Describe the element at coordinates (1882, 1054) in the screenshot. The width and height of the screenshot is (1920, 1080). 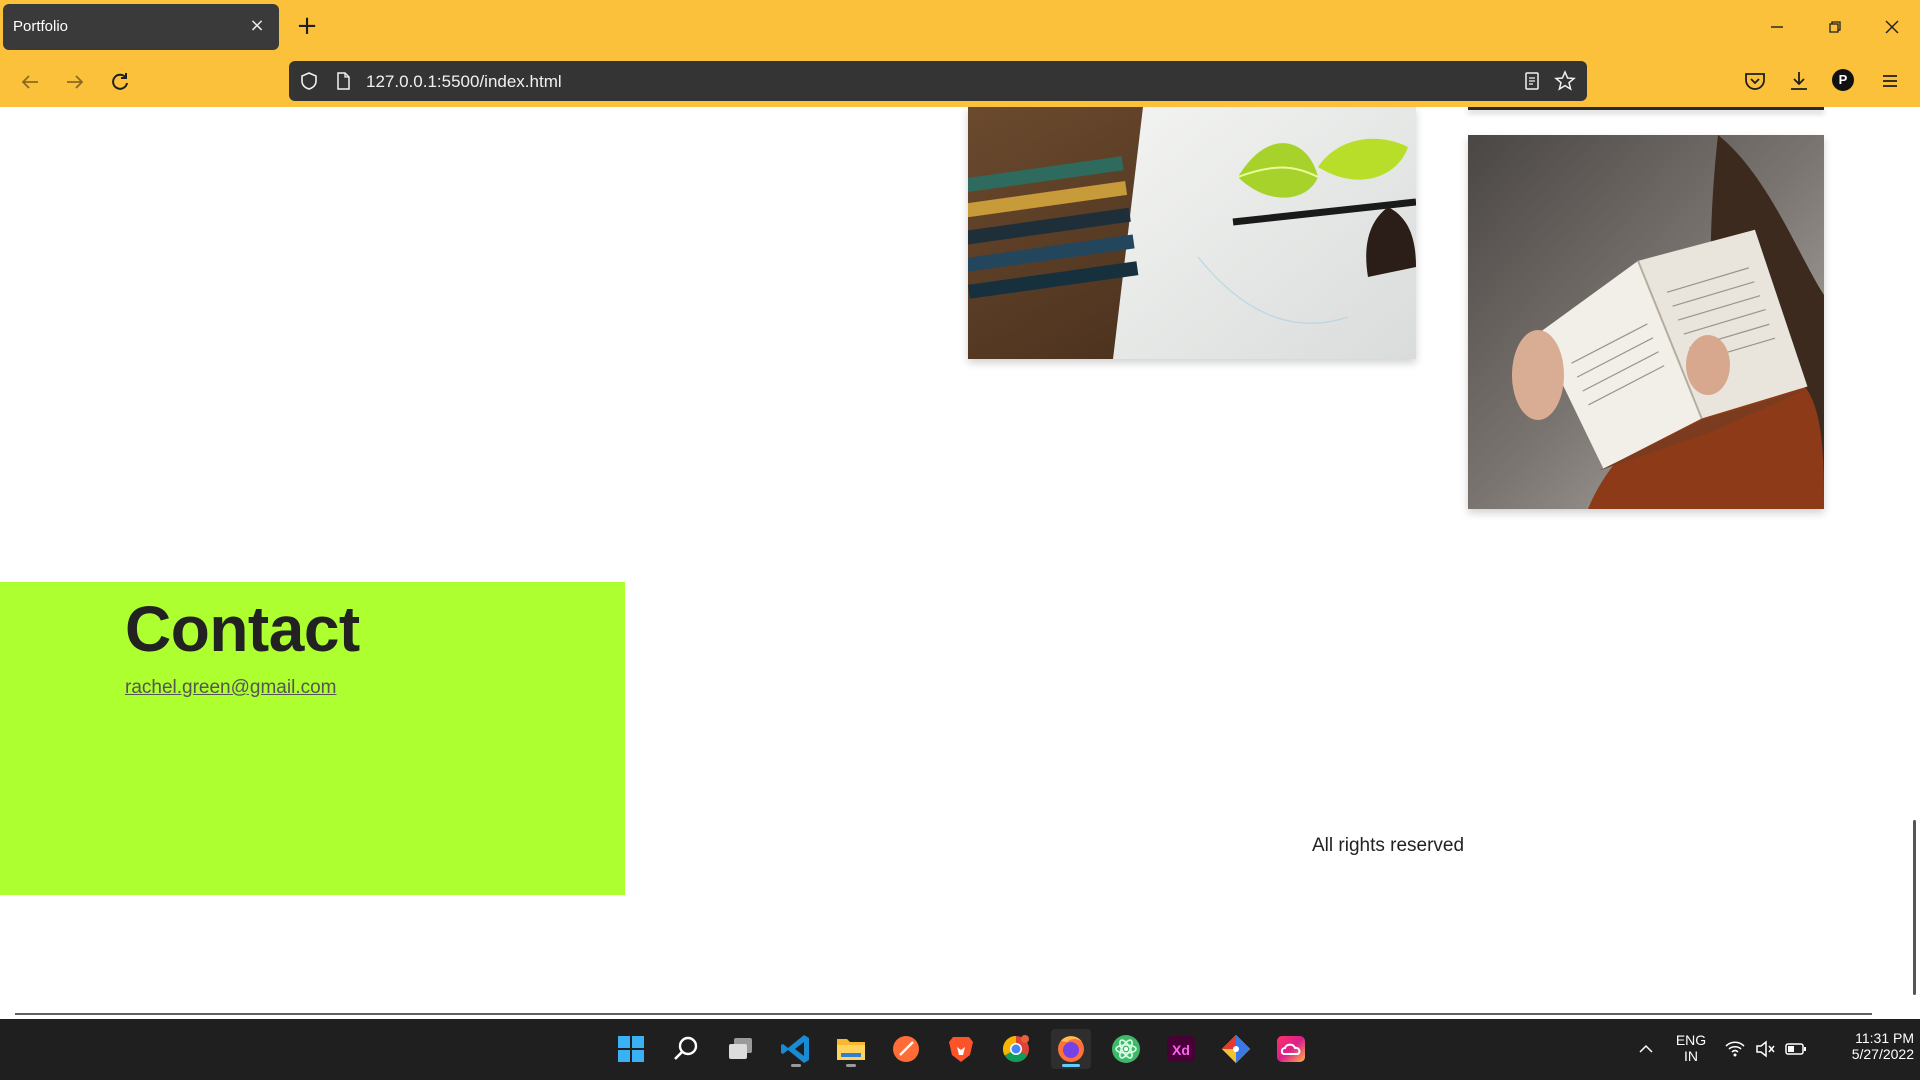
I see `clock-date: 5/27/2022` at that location.